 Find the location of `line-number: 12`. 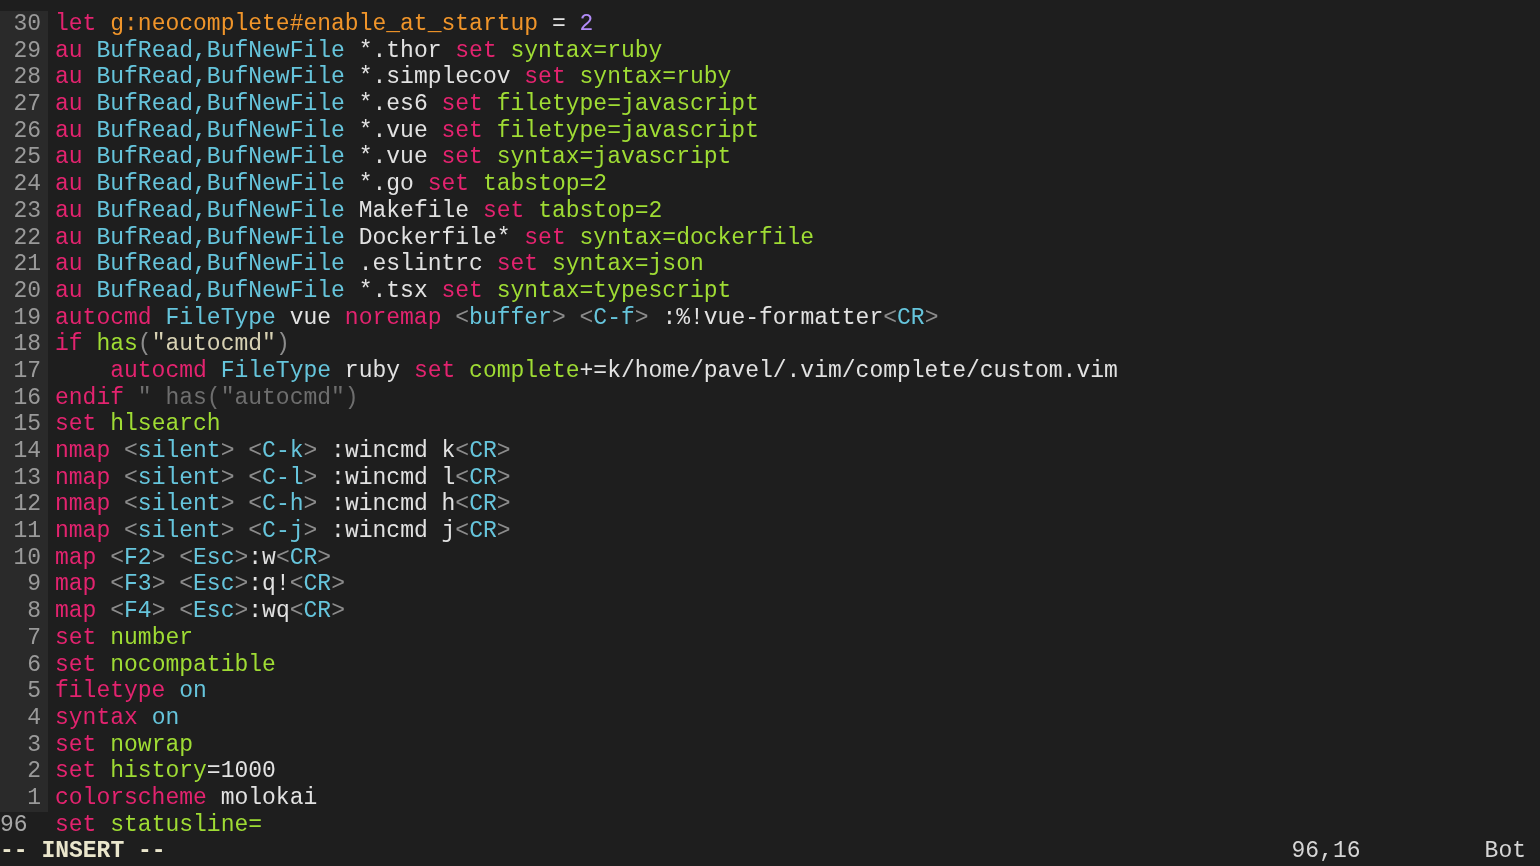

line-number: 12 is located at coordinates (24, 505).